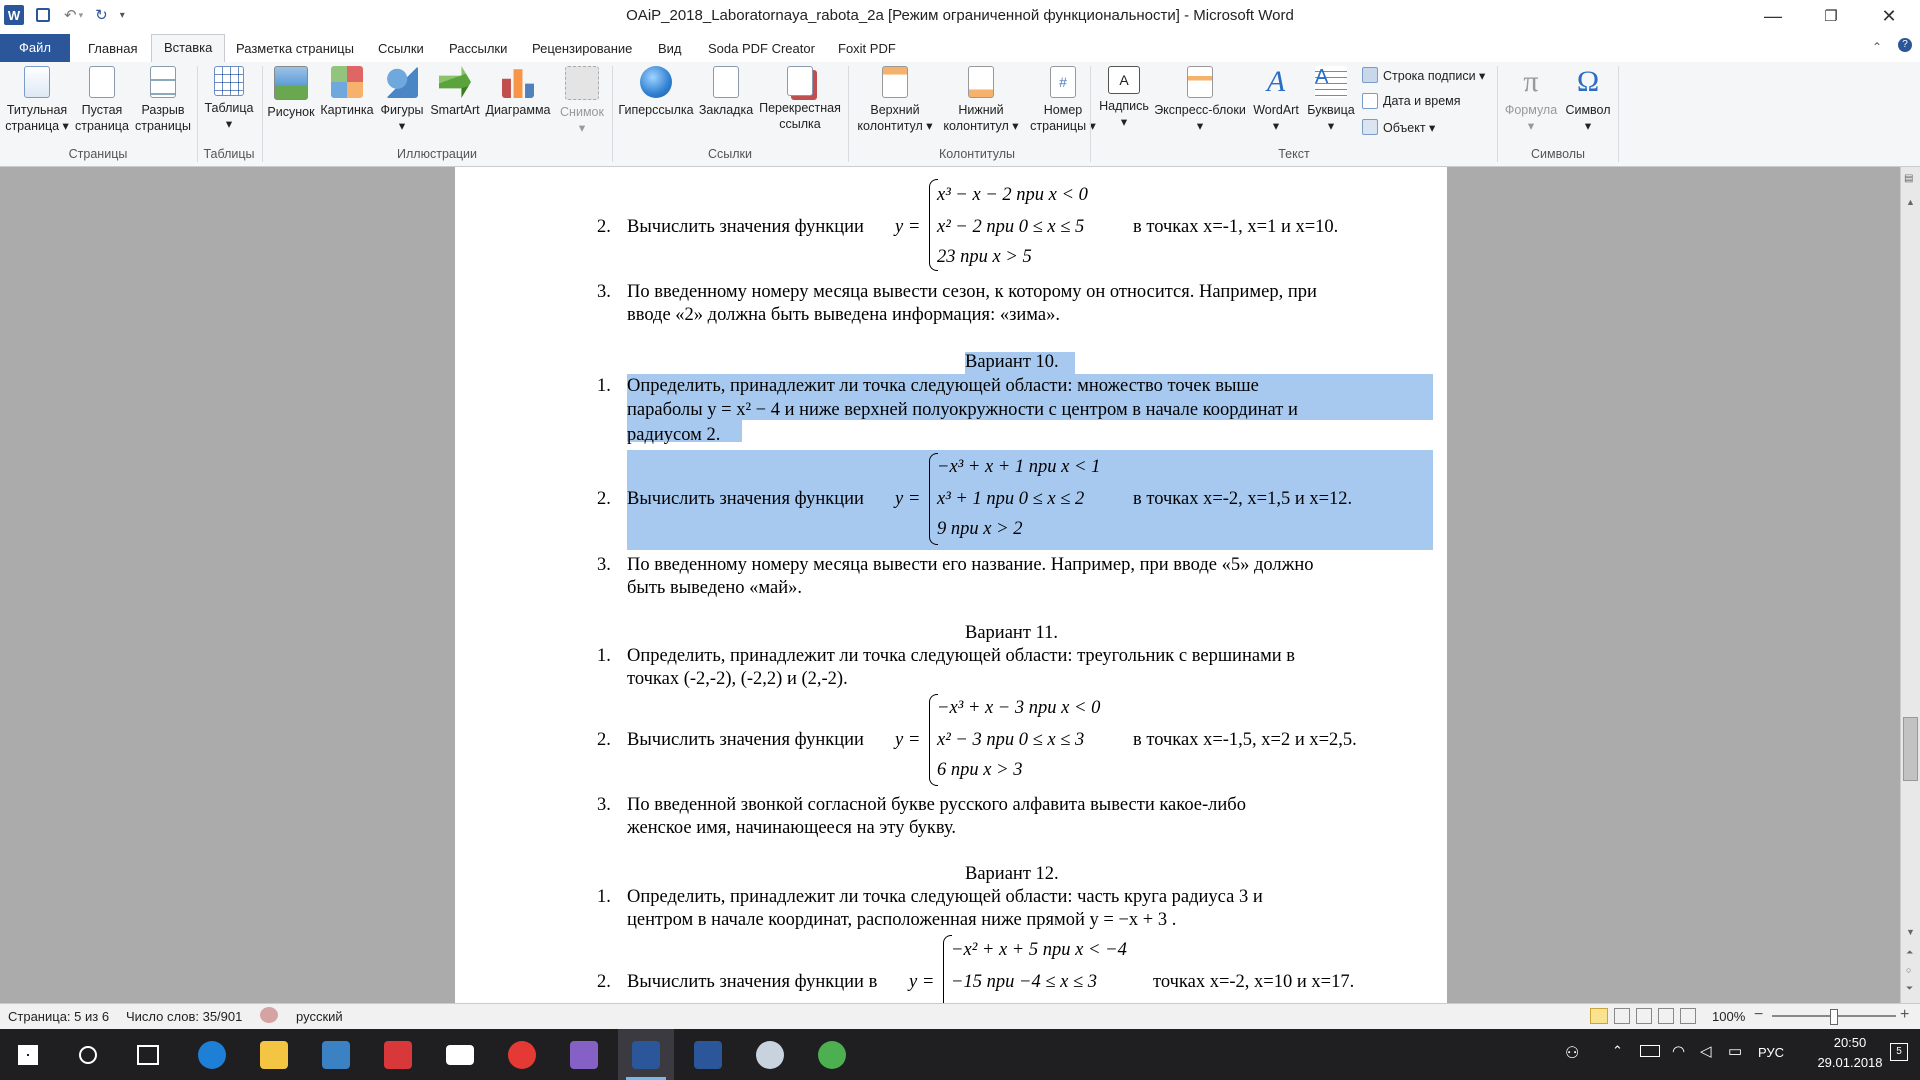 The height and width of the screenshot is (1080, 1920). What do you see at coordinates (1910, 202) in the screenshot?
I see `scroll-up-icon: ▲` at bounding box center [1910, 202].